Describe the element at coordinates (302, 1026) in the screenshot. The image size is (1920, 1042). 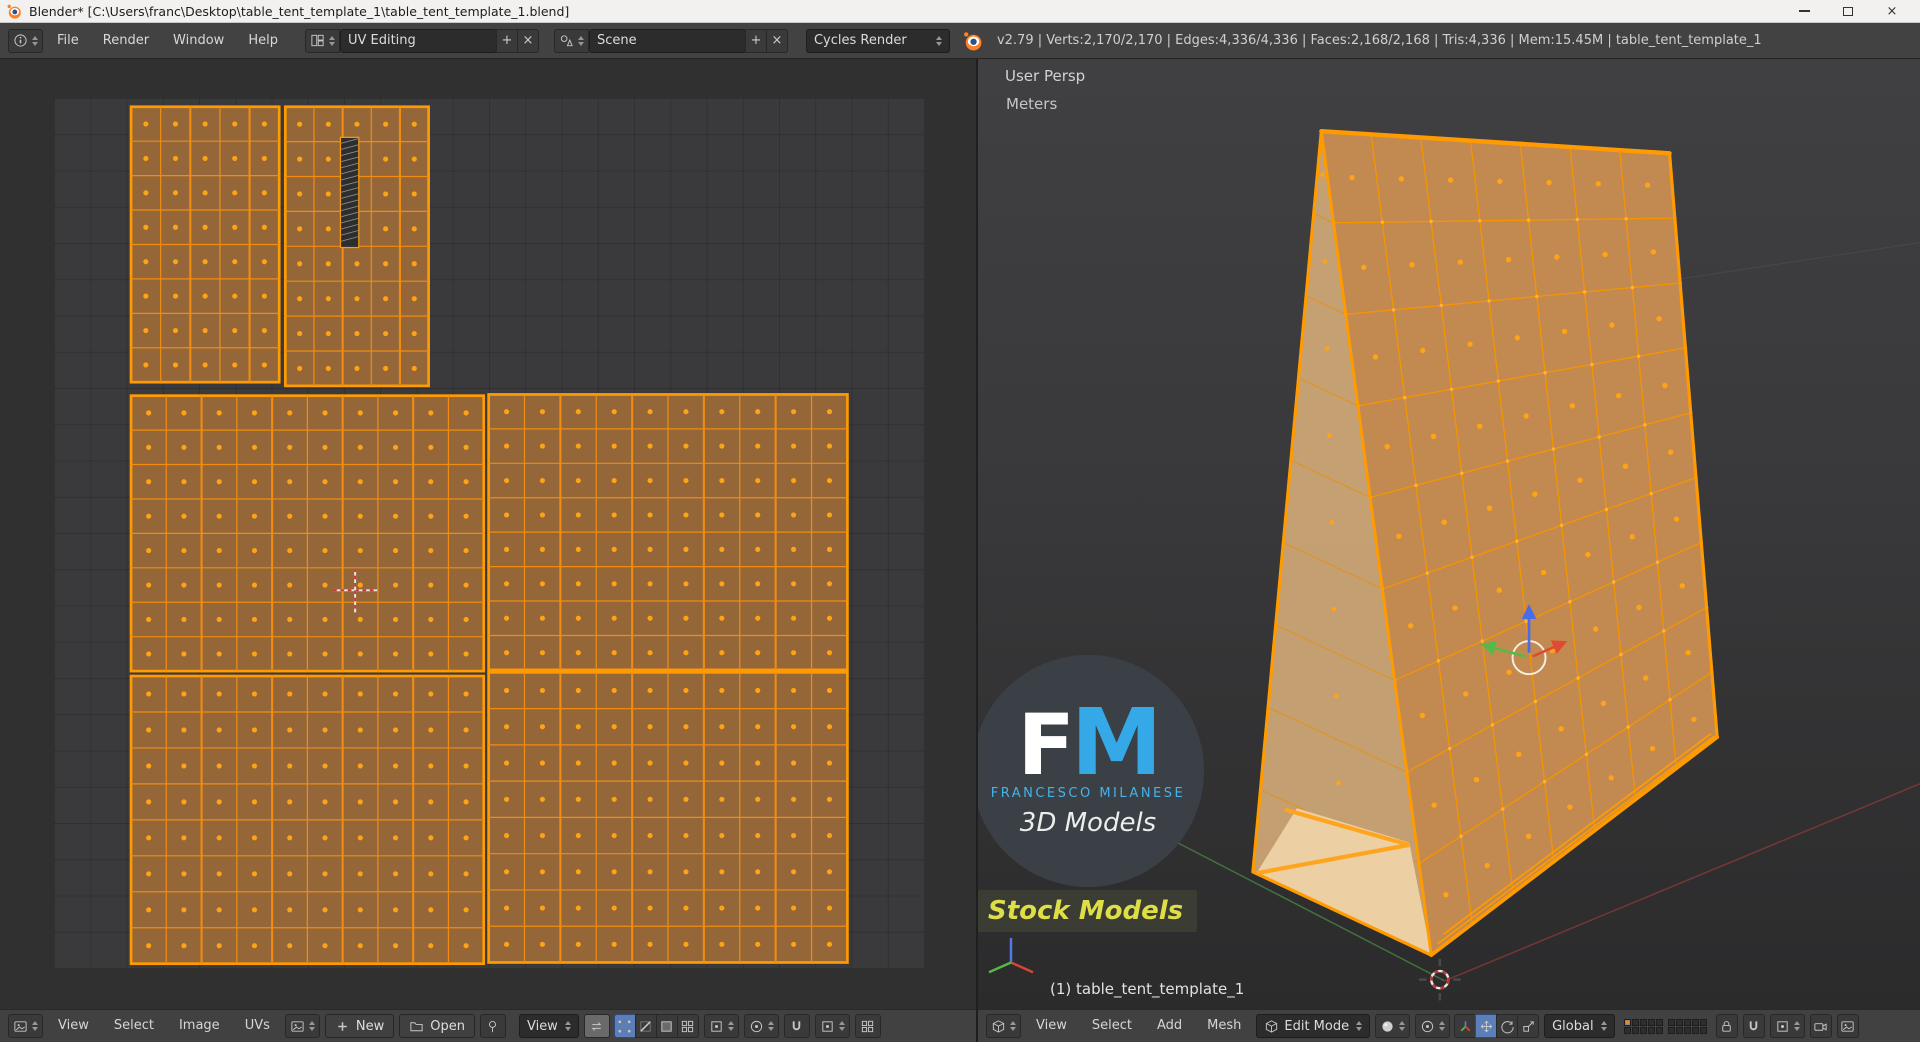
I see `image-browse-button` at that location.